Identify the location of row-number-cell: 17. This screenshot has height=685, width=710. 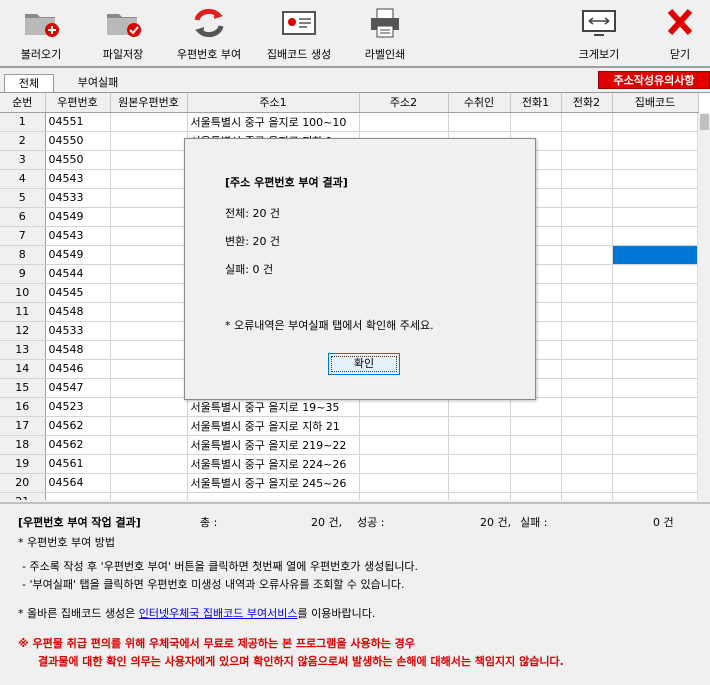
(23, 426).